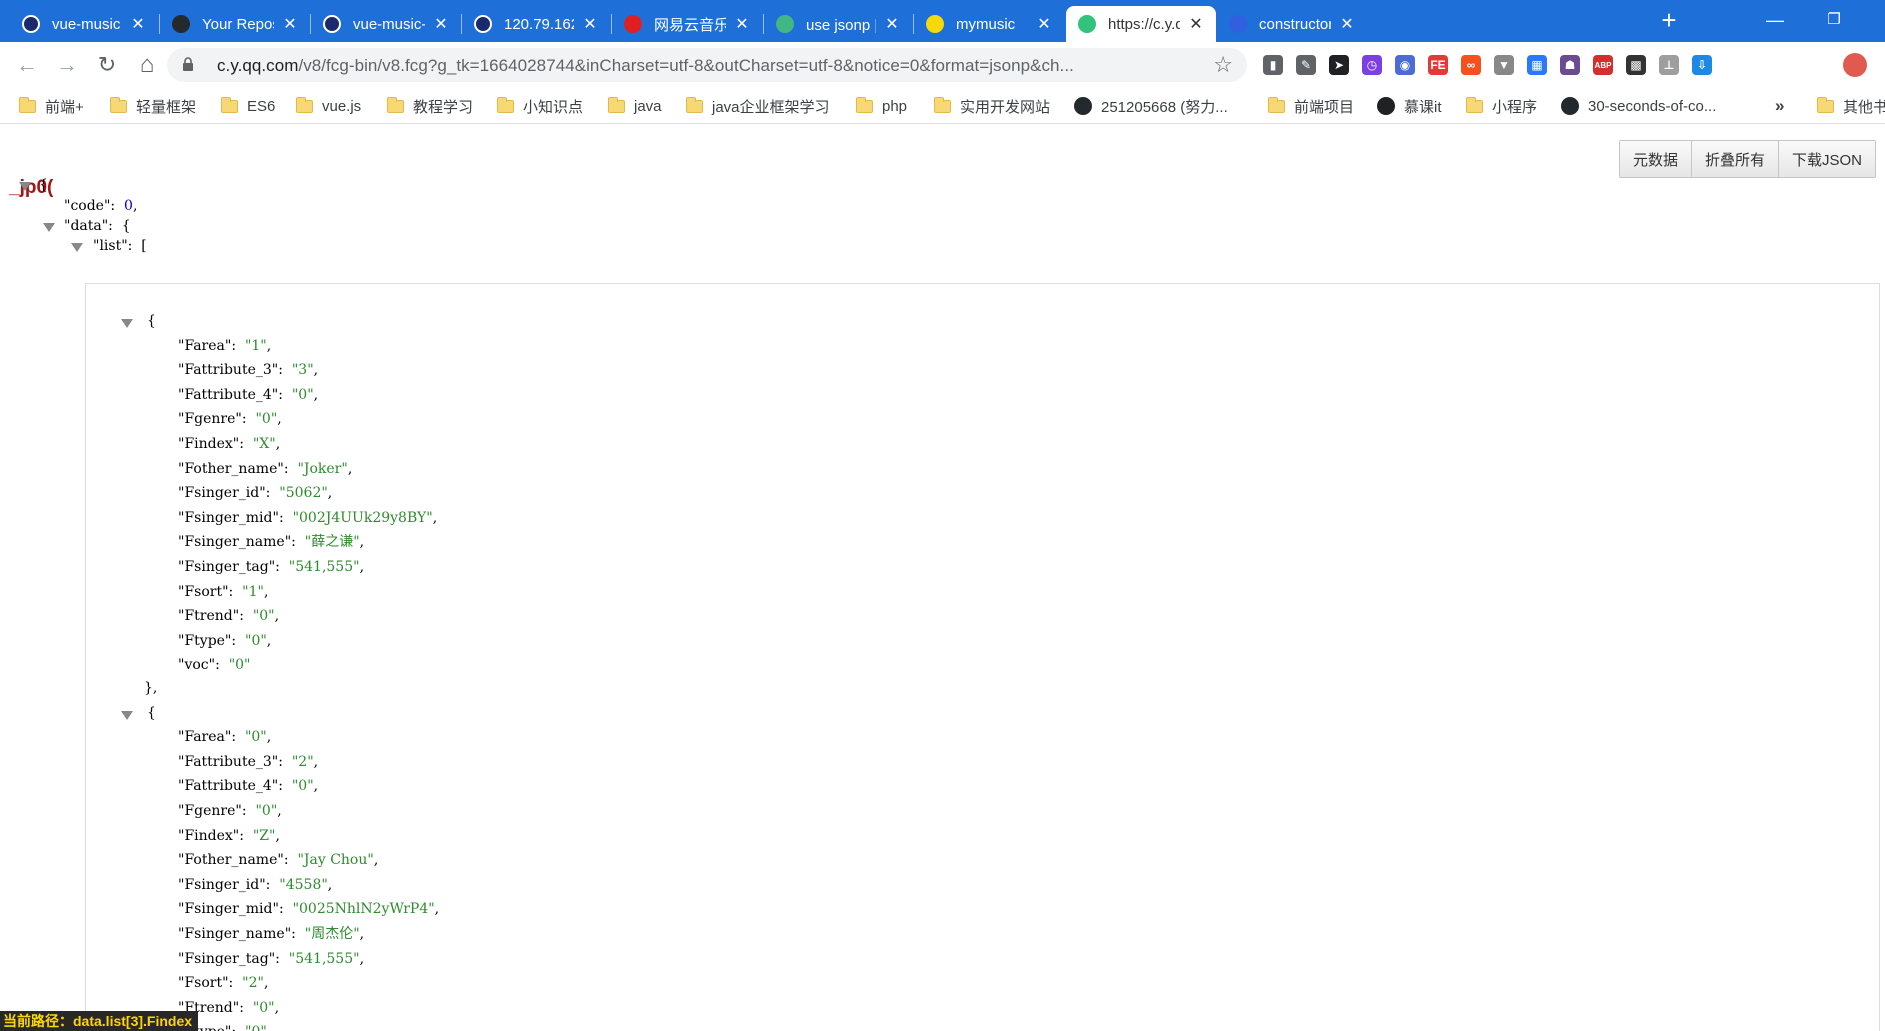 Image resolution: width=1885 pixels, height=1031 pixels. I want to click on profile-avatar, so click(1855, 65).